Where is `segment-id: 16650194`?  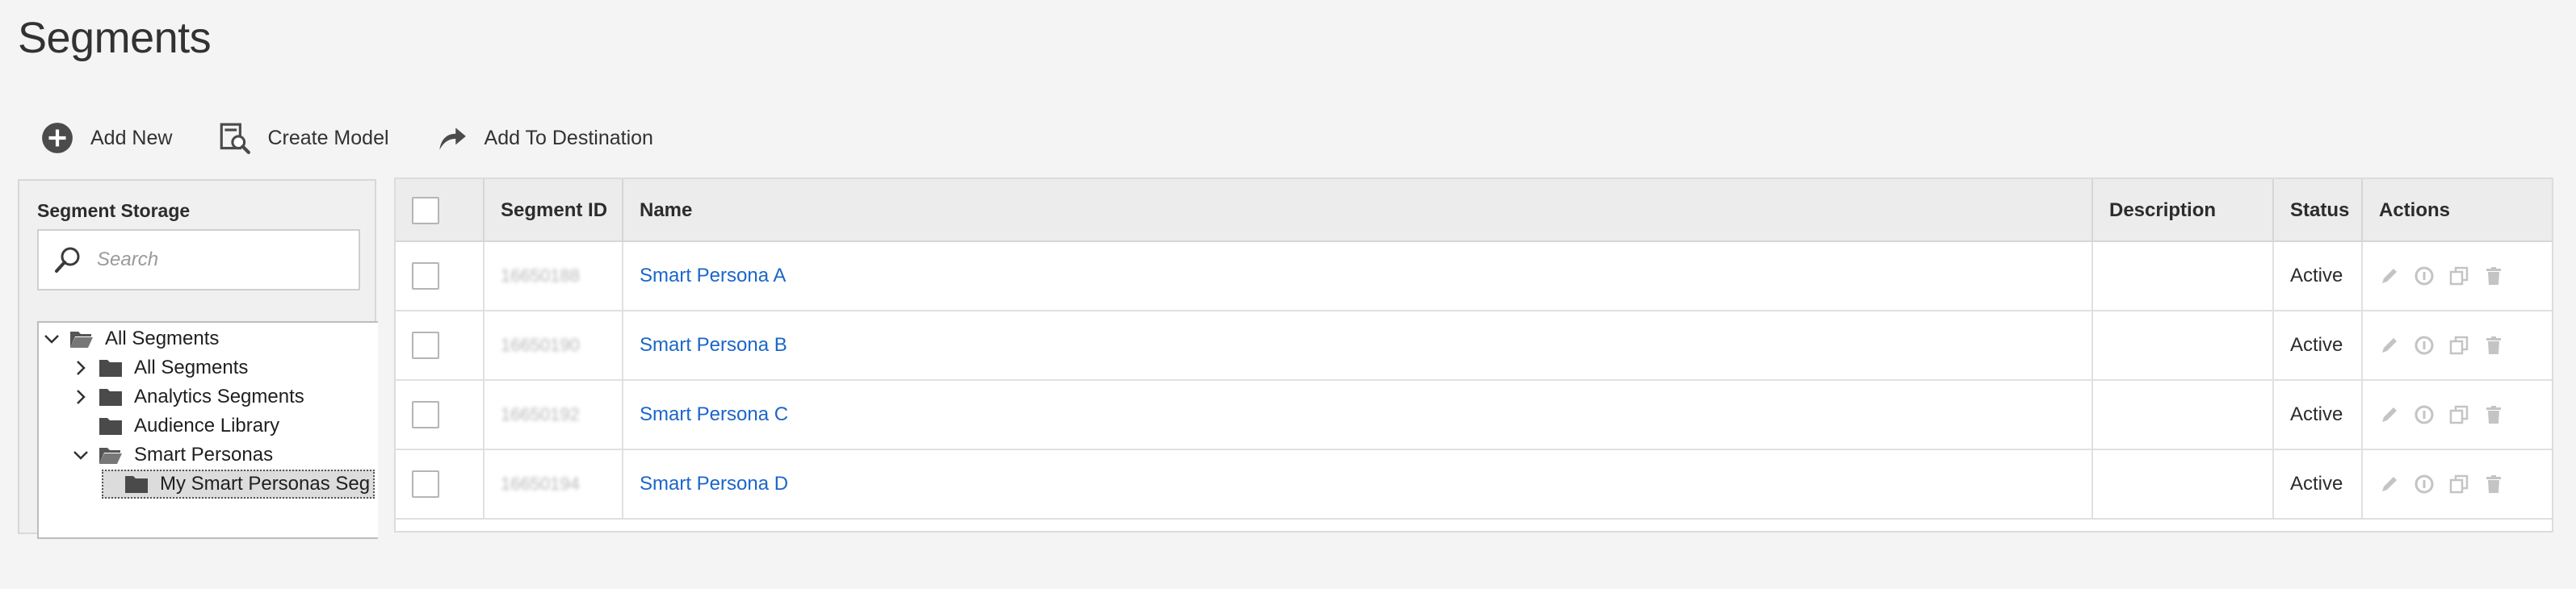 segment-id: 16650194 is located at coordinates (540, 484).